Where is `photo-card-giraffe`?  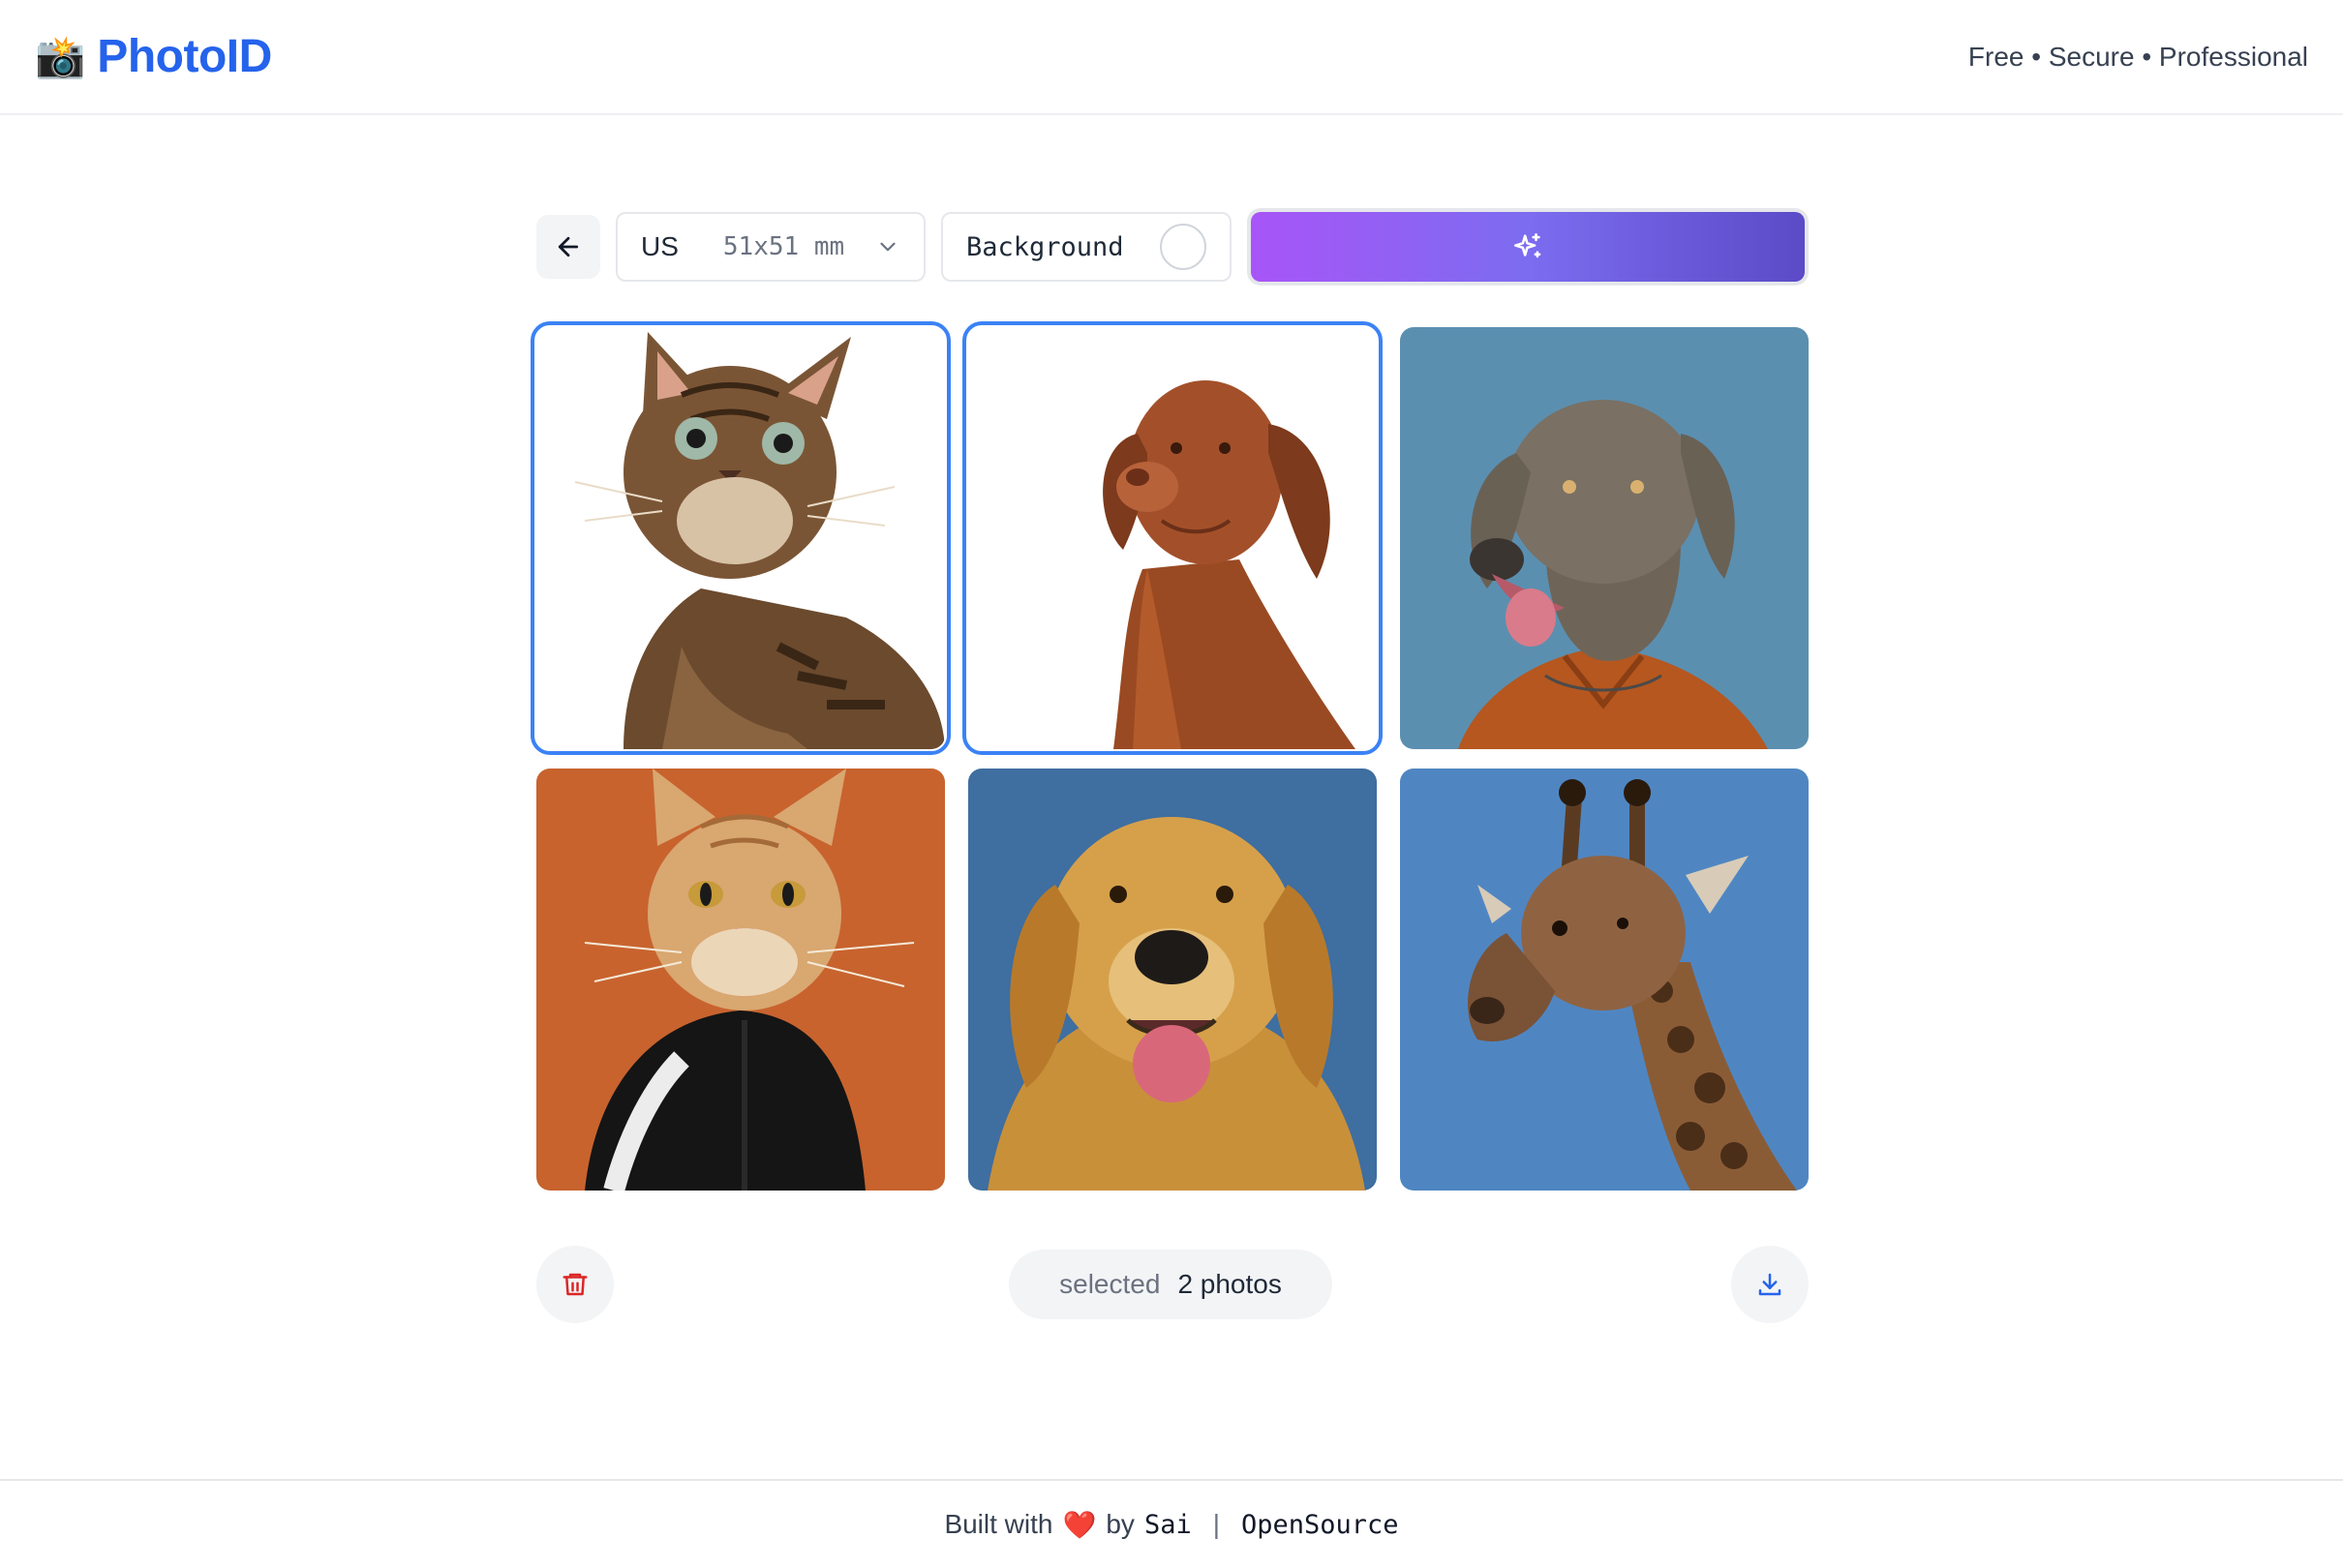 photo-card-giraffe is located at coordinates (1604, 980).